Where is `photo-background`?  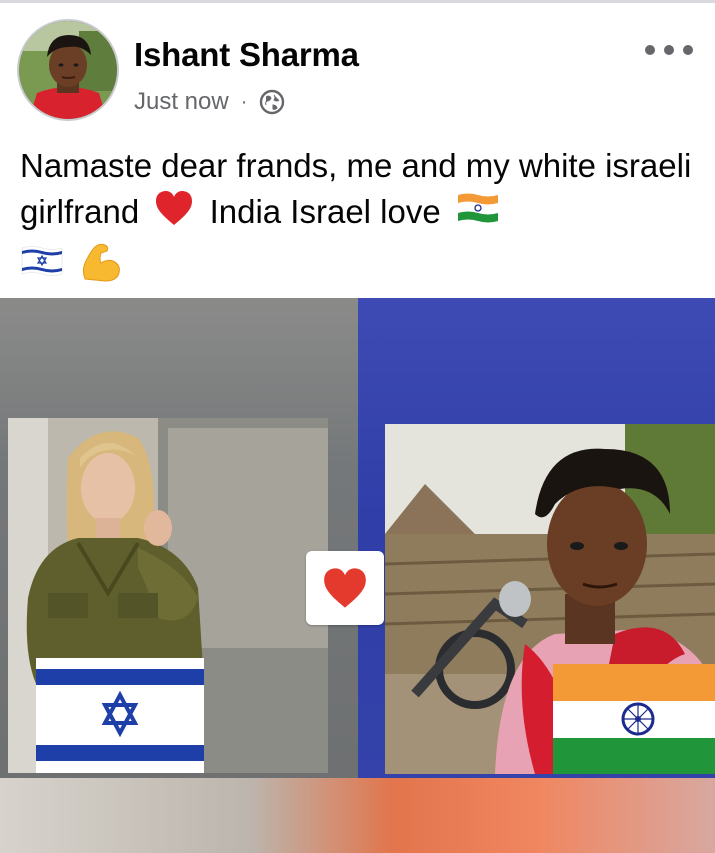 photo-background is located at coordinates (357, 815).